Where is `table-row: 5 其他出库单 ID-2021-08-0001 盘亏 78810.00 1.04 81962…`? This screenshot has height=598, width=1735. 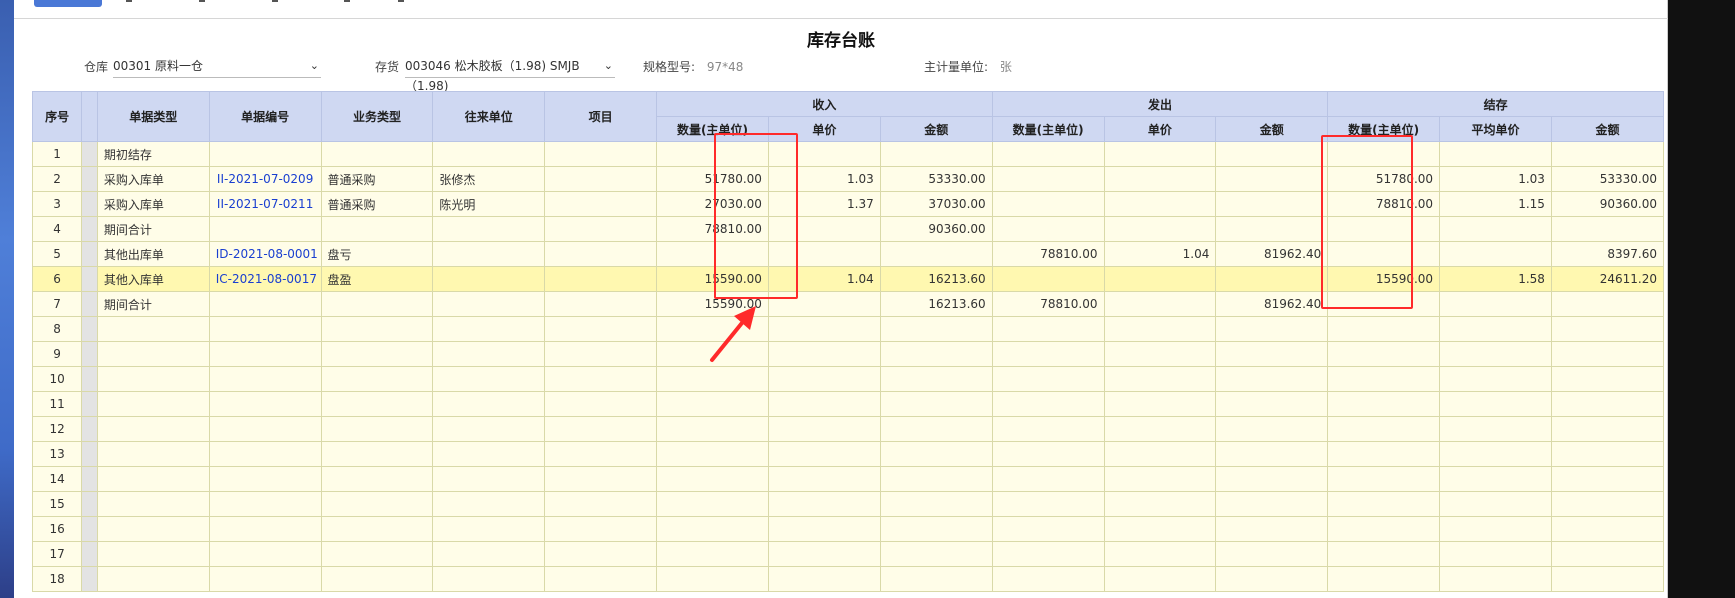 table-row: 5 其他出库单 ID-2021-08-0001 盘亏 78810.00 1.04 81962… is located at coordinates (848, 254).